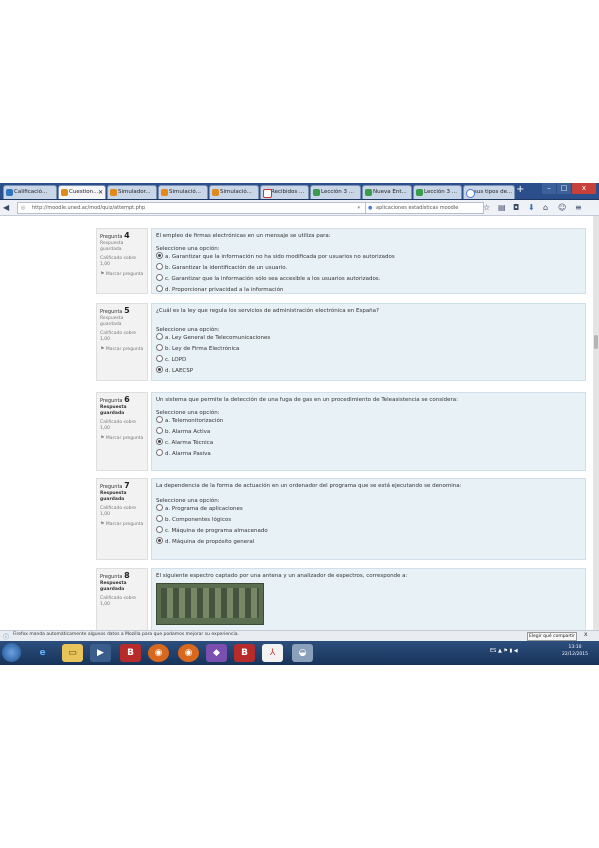 Image resolution: width=599 pixels, height=848 pixels. Describe the element at coordinates (82, 192) in the screenshot. I see `browser-tab: Cuestion... ✕` at that location.